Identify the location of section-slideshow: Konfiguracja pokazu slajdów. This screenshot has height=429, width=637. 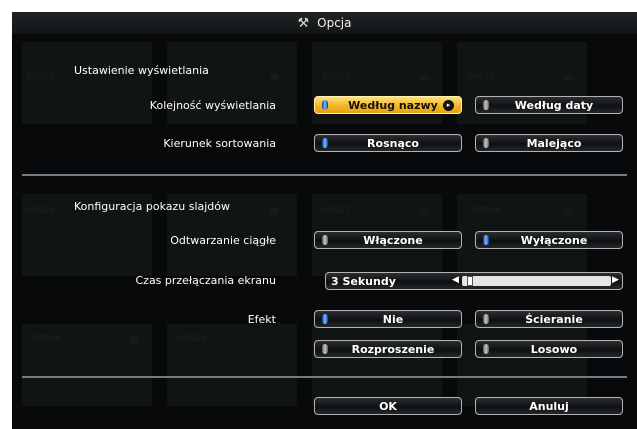
(152, 206).